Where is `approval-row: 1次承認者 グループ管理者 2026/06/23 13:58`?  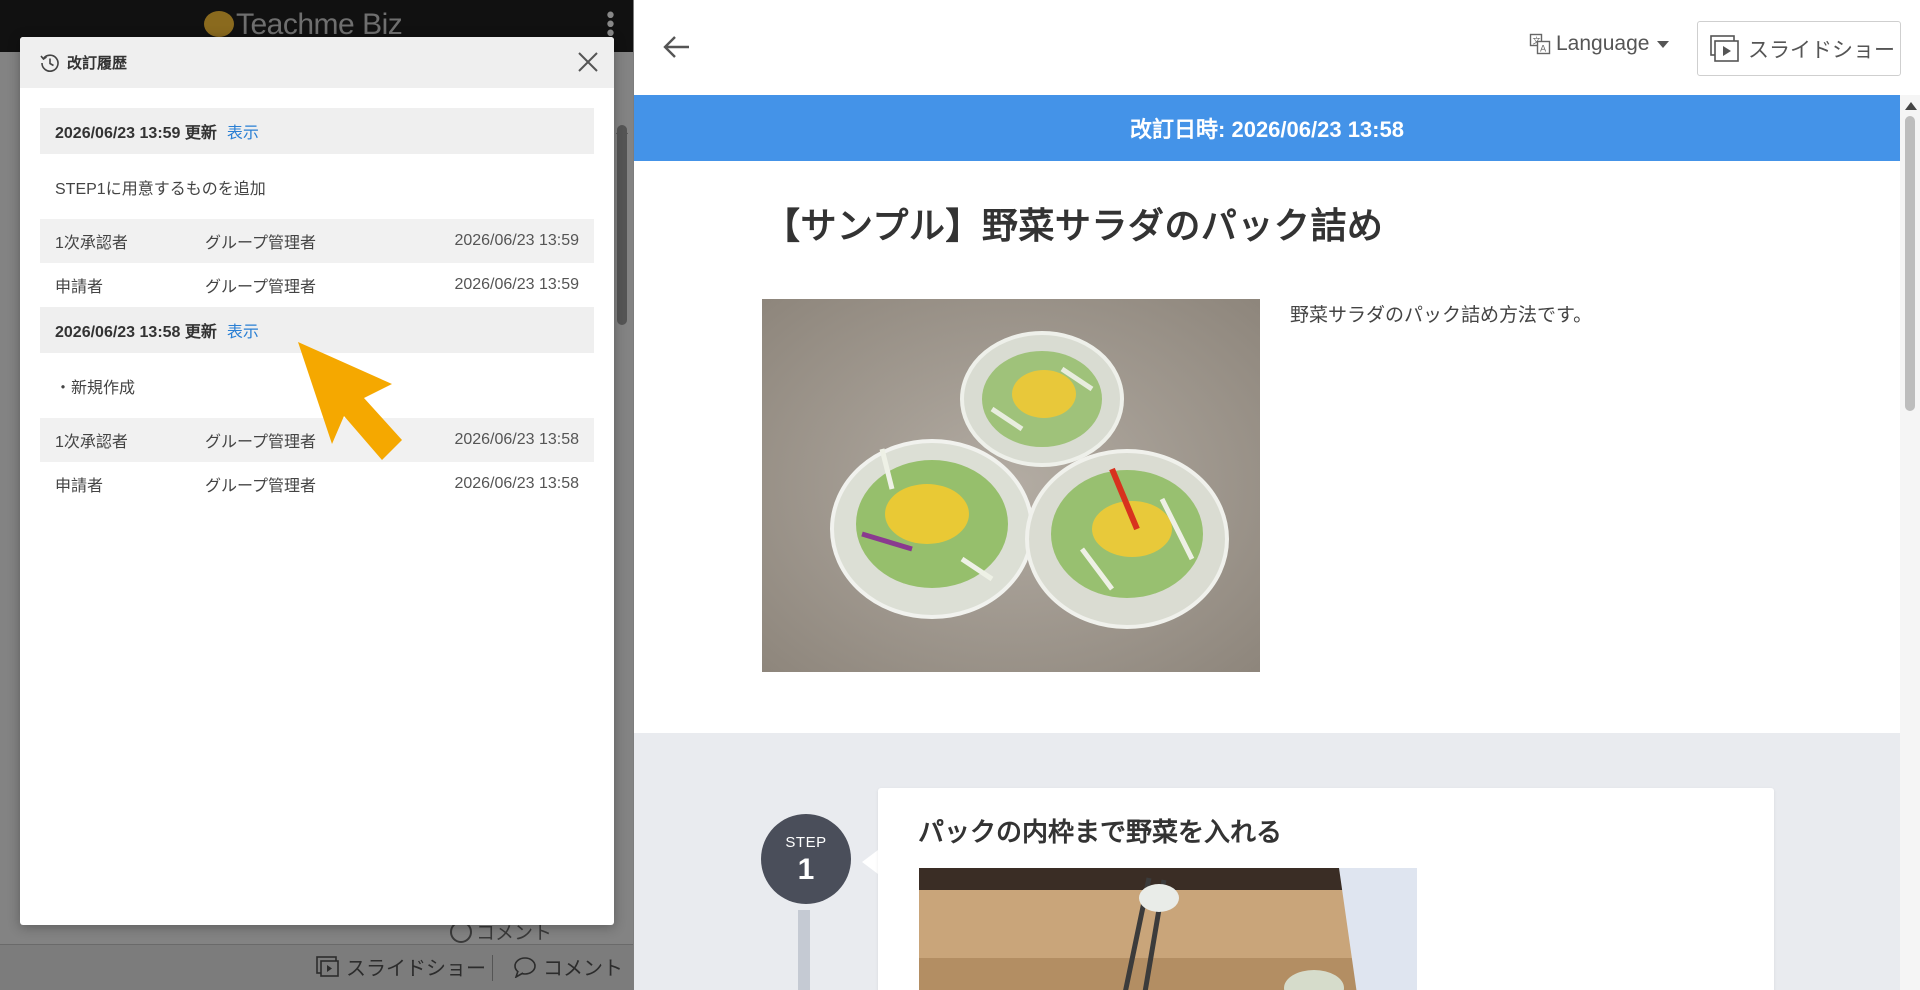
approval-row: 1次承認者 グループ管理者 2026/06/23 13:58 is located at coordinates (317, 440).